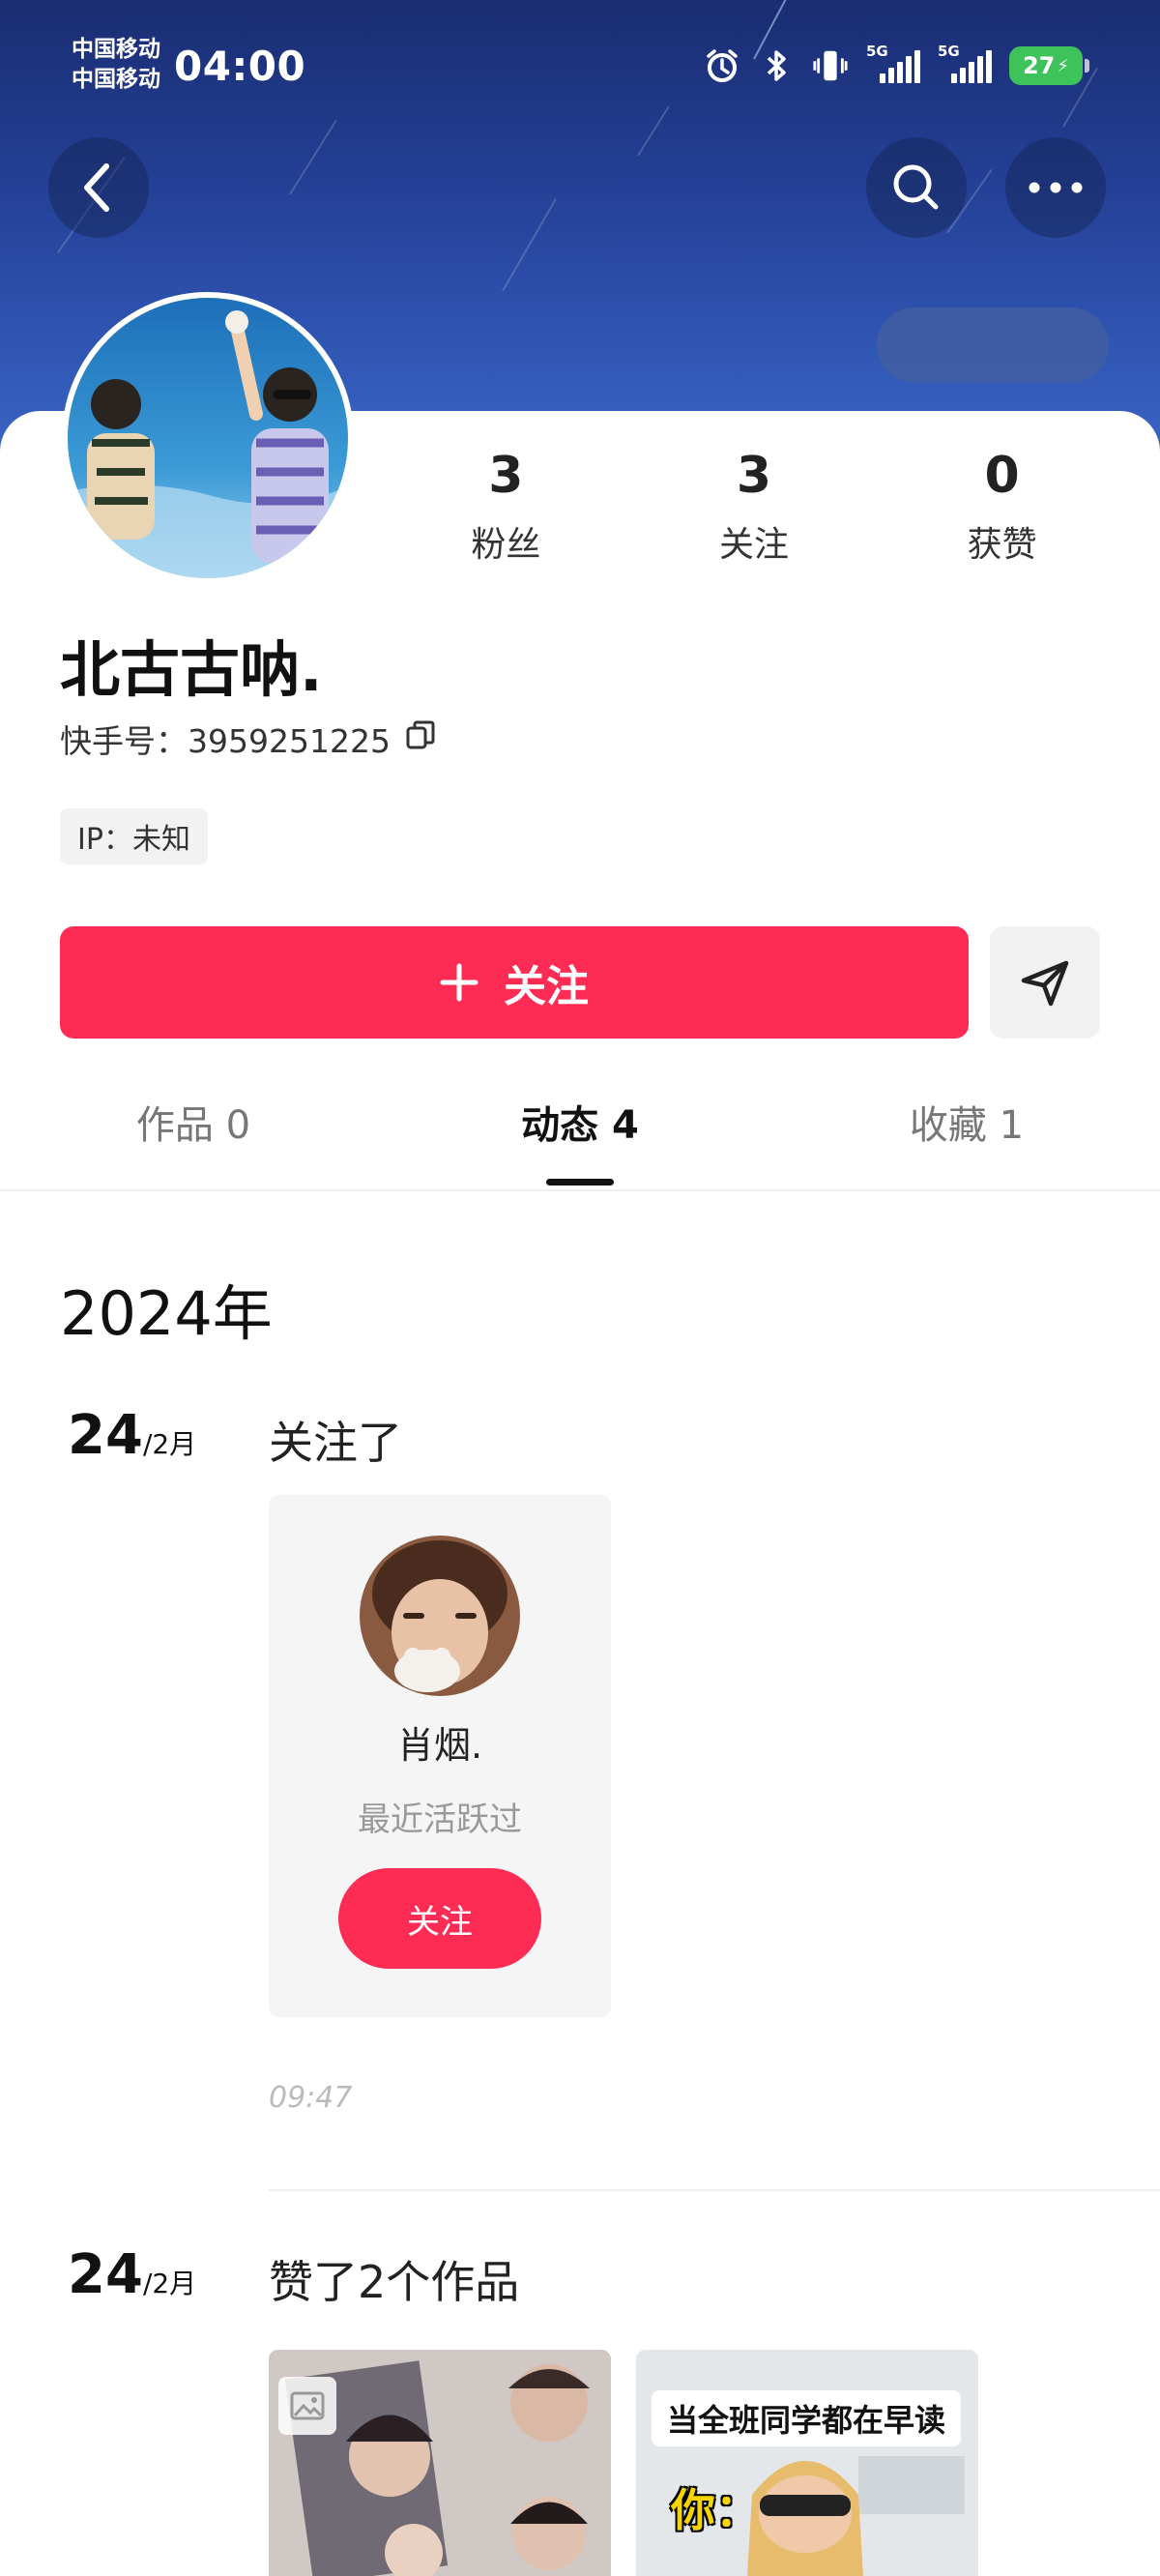 The height and width of the screenshot is (2576, 1160). I want to click on ip-location-tag: IP：未知, so click(134, 836).